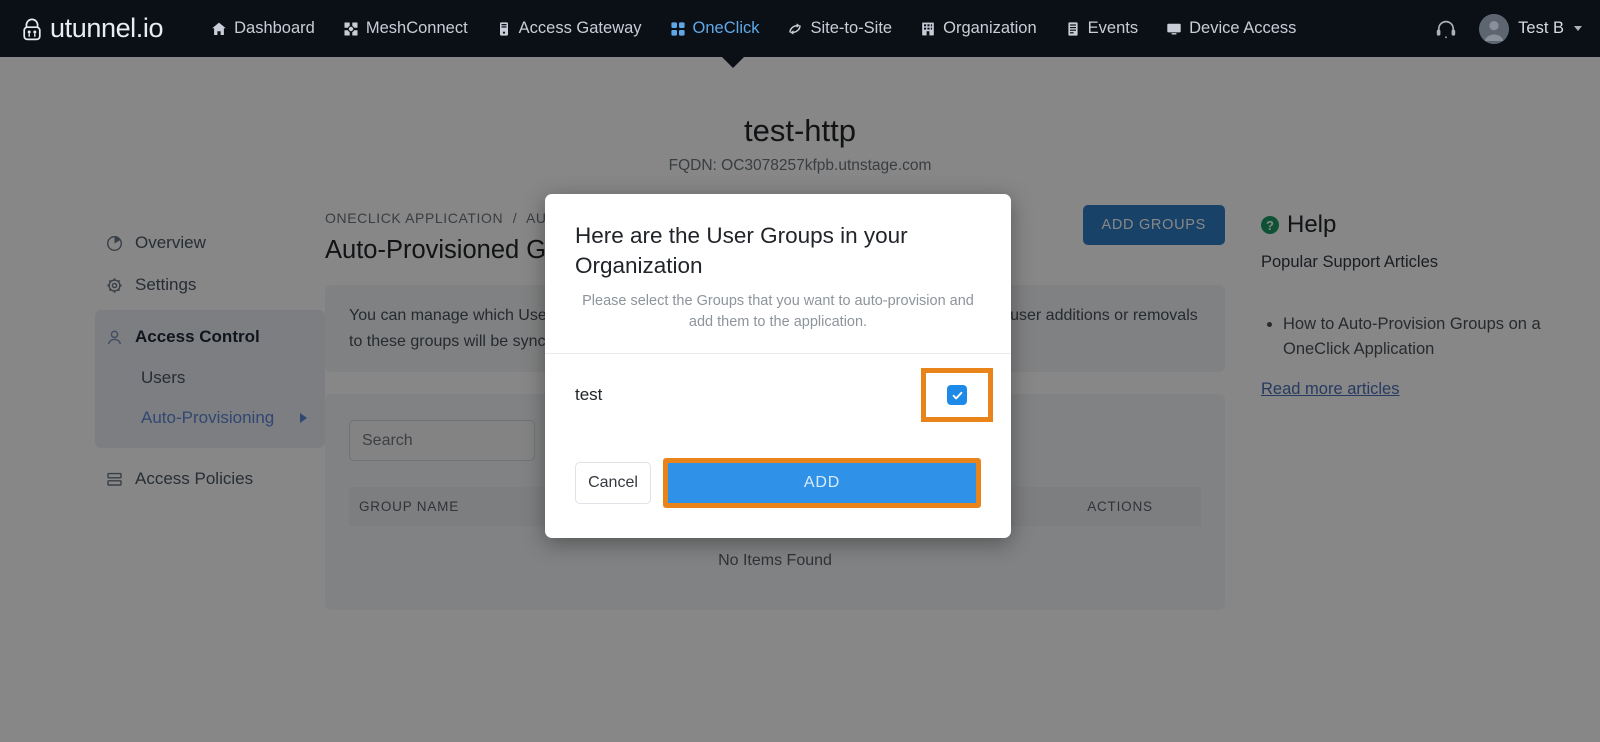  Describe the element at coordinates (1174, 29) in the screenshot. I see `monitor-icon` at that location.